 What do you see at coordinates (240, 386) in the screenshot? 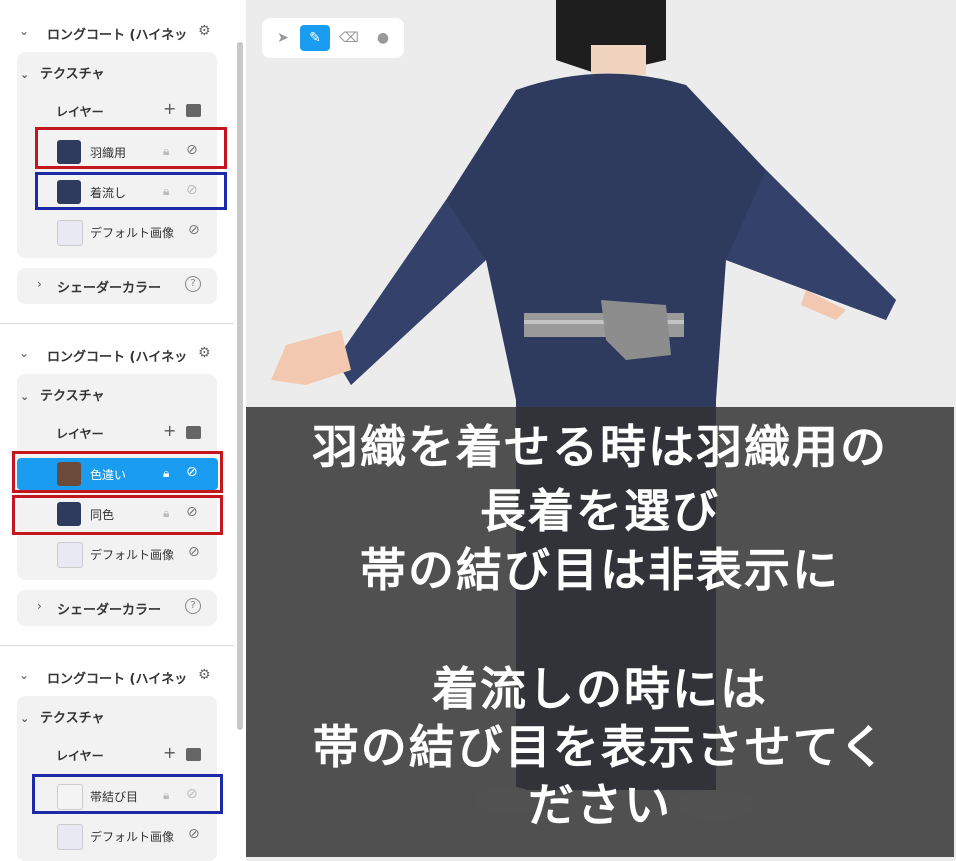
I see `panel-scrollbar` at bounding box center [240, 386].